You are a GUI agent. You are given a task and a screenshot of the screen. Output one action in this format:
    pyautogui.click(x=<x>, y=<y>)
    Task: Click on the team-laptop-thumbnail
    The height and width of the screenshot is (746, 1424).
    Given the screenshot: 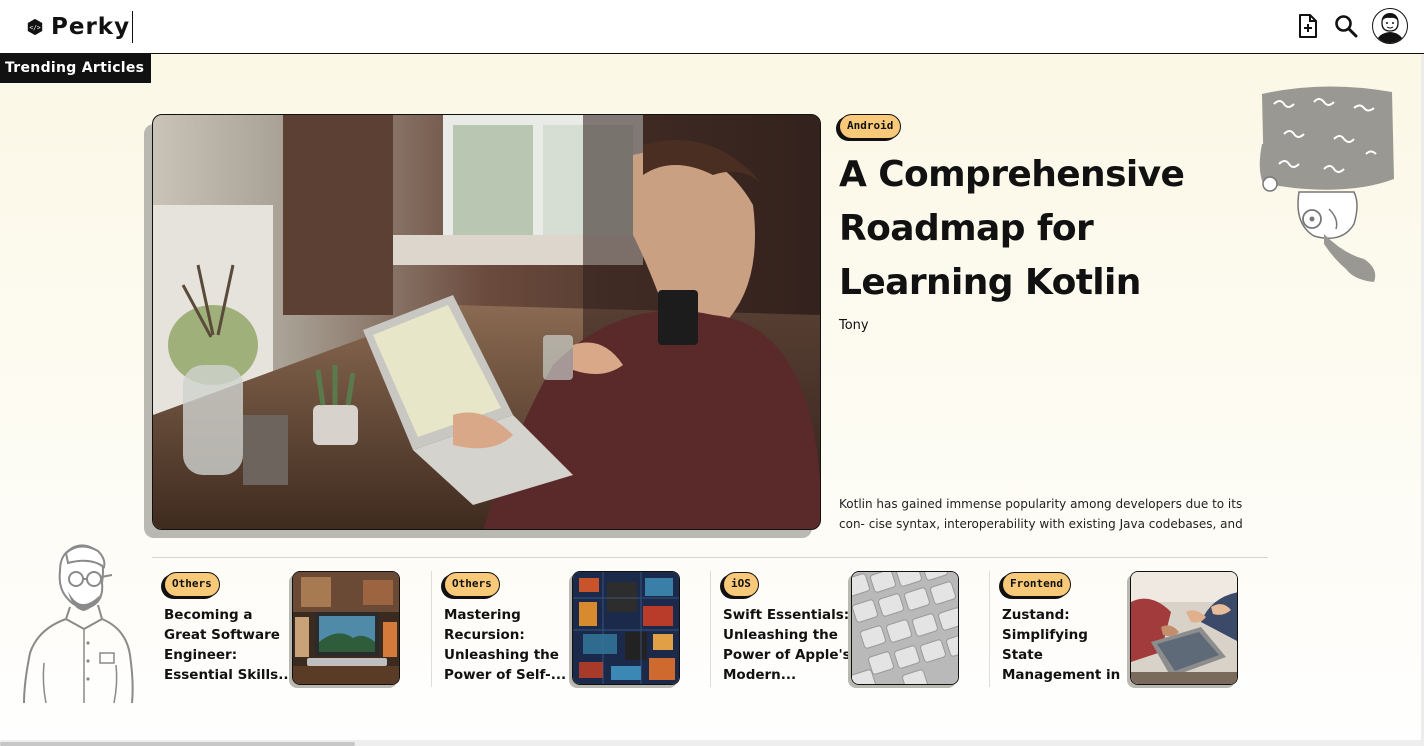 What is the action you would take?
    pyautogui.click(x=1183, y=628)
    